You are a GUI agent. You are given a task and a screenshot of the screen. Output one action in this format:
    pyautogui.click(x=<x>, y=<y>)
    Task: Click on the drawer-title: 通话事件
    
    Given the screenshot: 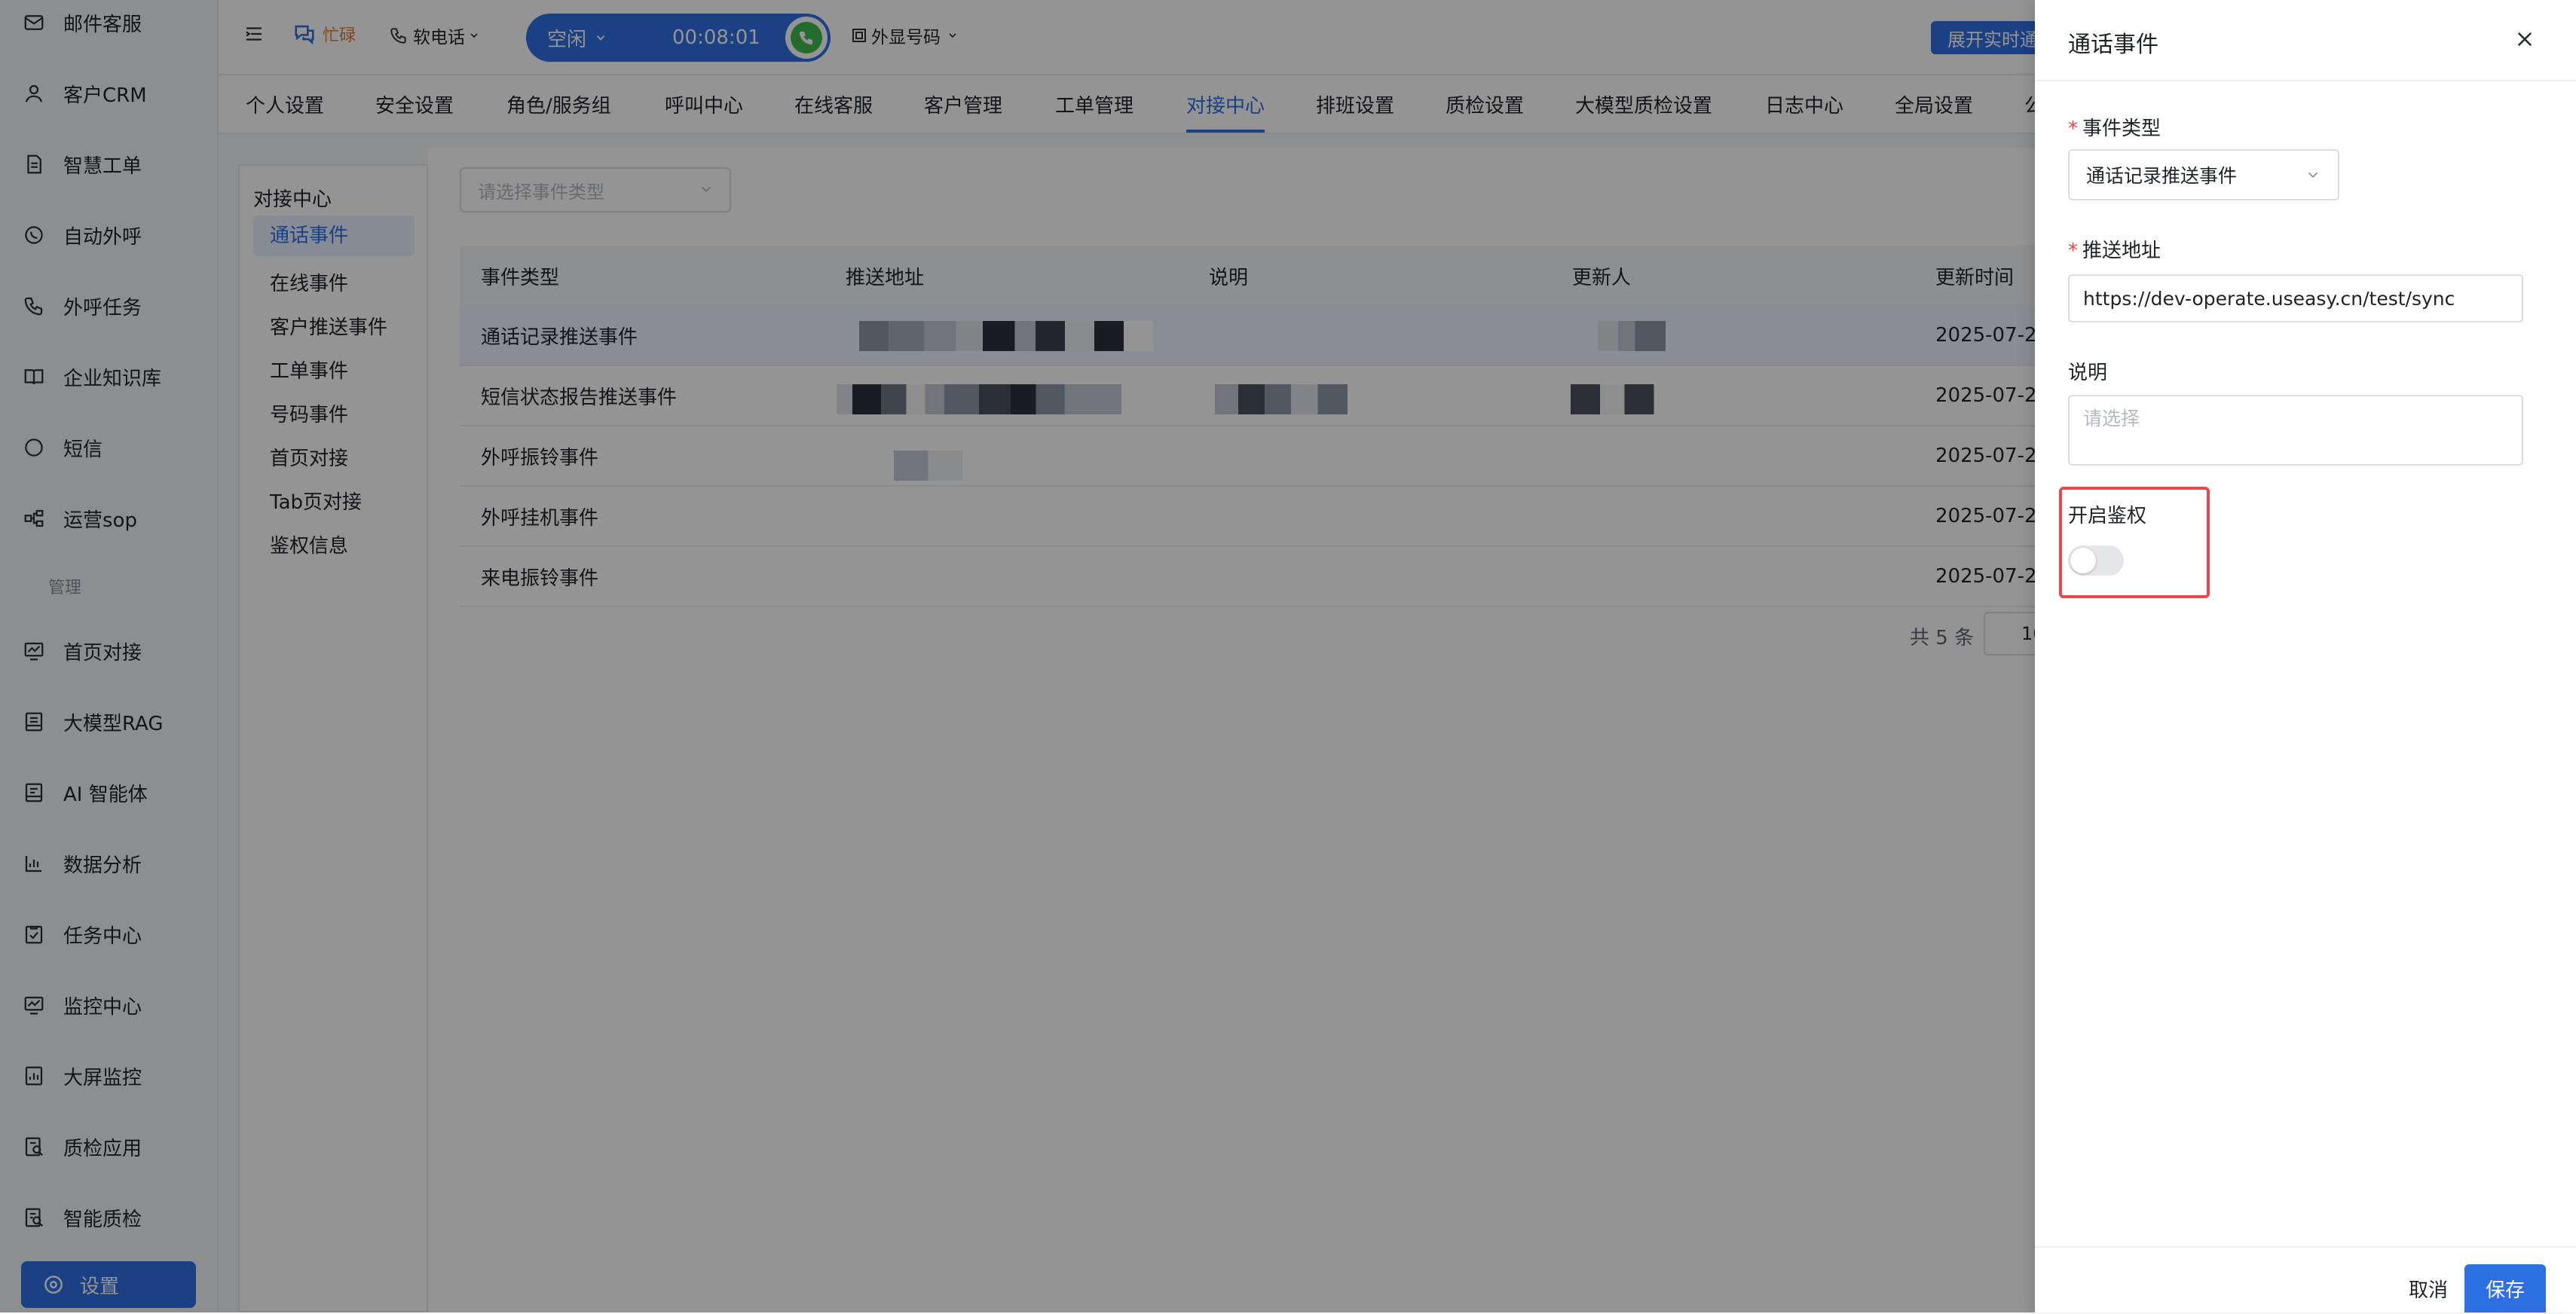 What is the action you would take?
    pyautogui.click(x=2113, y=45)
    